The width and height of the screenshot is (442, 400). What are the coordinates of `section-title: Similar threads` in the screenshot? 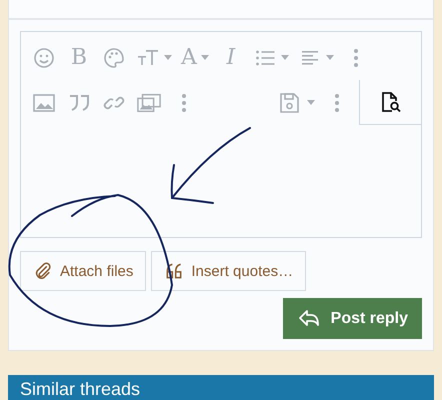 It's located at (80, 389).